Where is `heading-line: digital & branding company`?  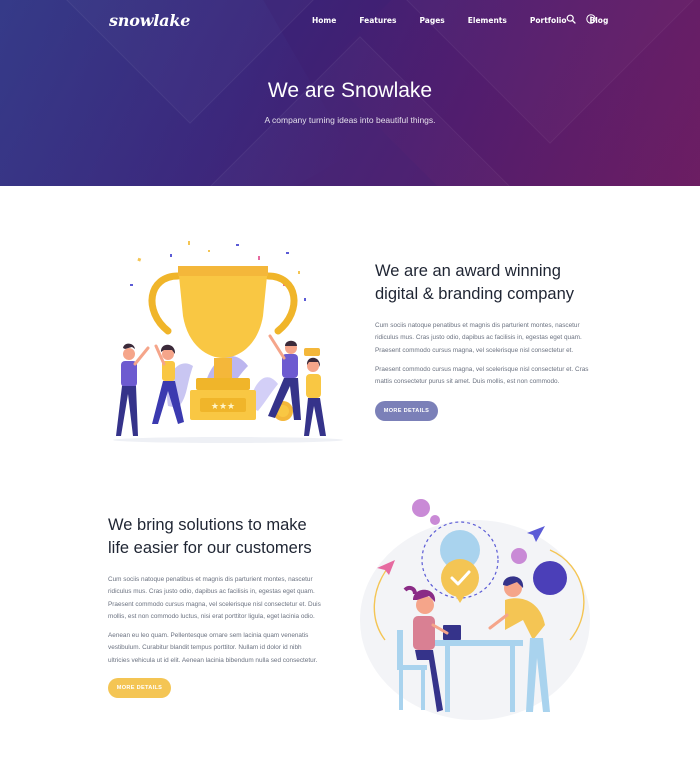
heading-line: digital & branding company is located at coordinates (475, 294).